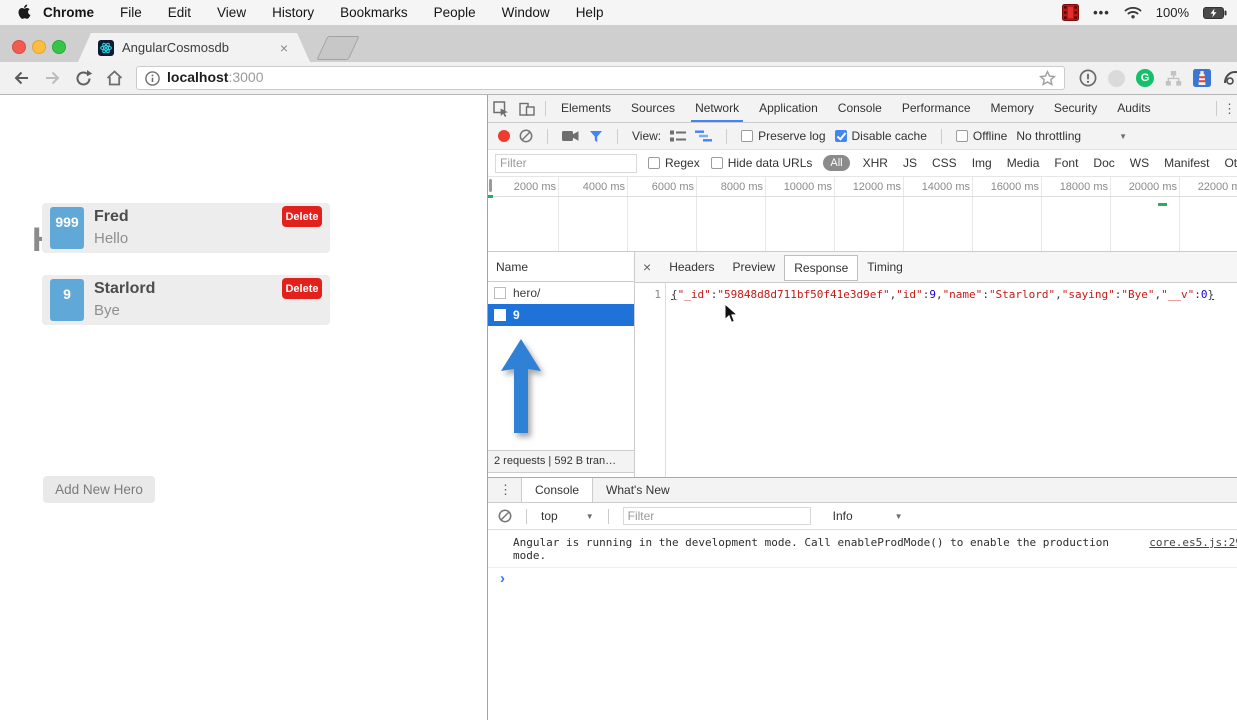  What do you see at coordinates (39, 47) in the screenshot?
I see `window-minimize-button` at bounding box center [39, 47].